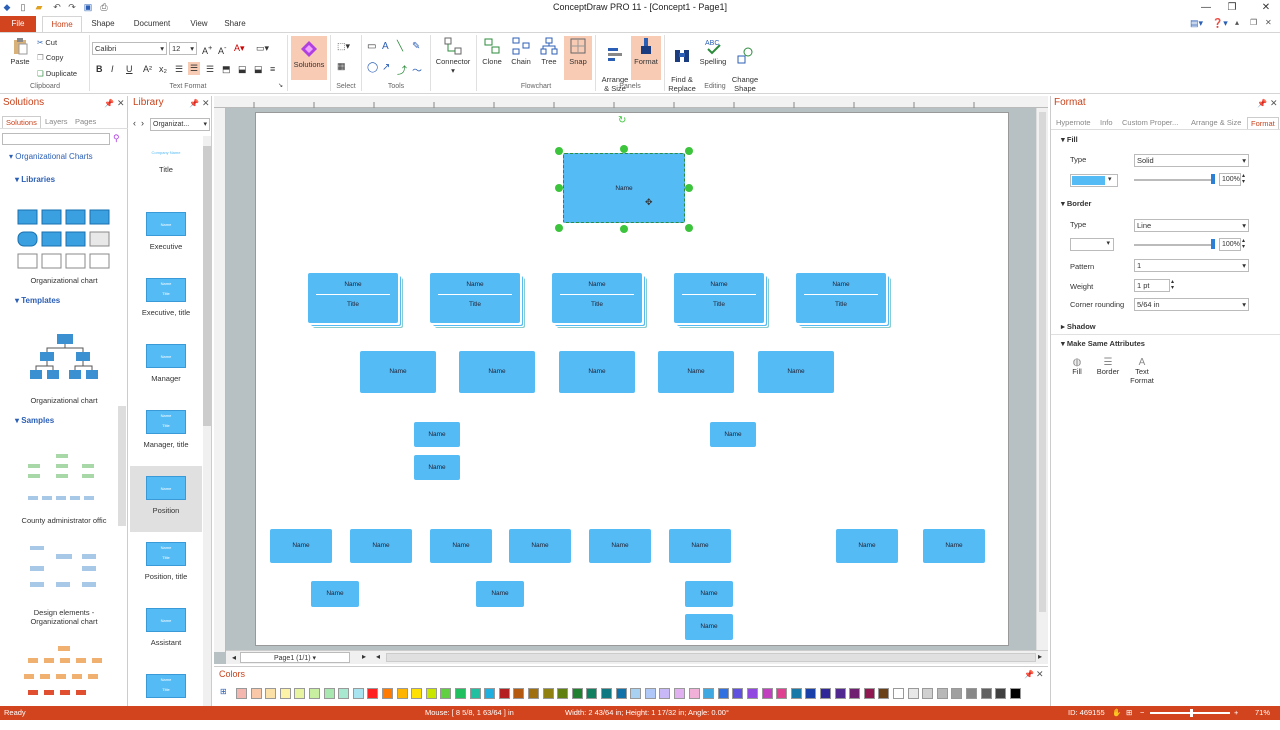  Describe the element at coordinates (180, 124) in the screenshot. I see `library-dropdown: Organizat... ▾` at that location.